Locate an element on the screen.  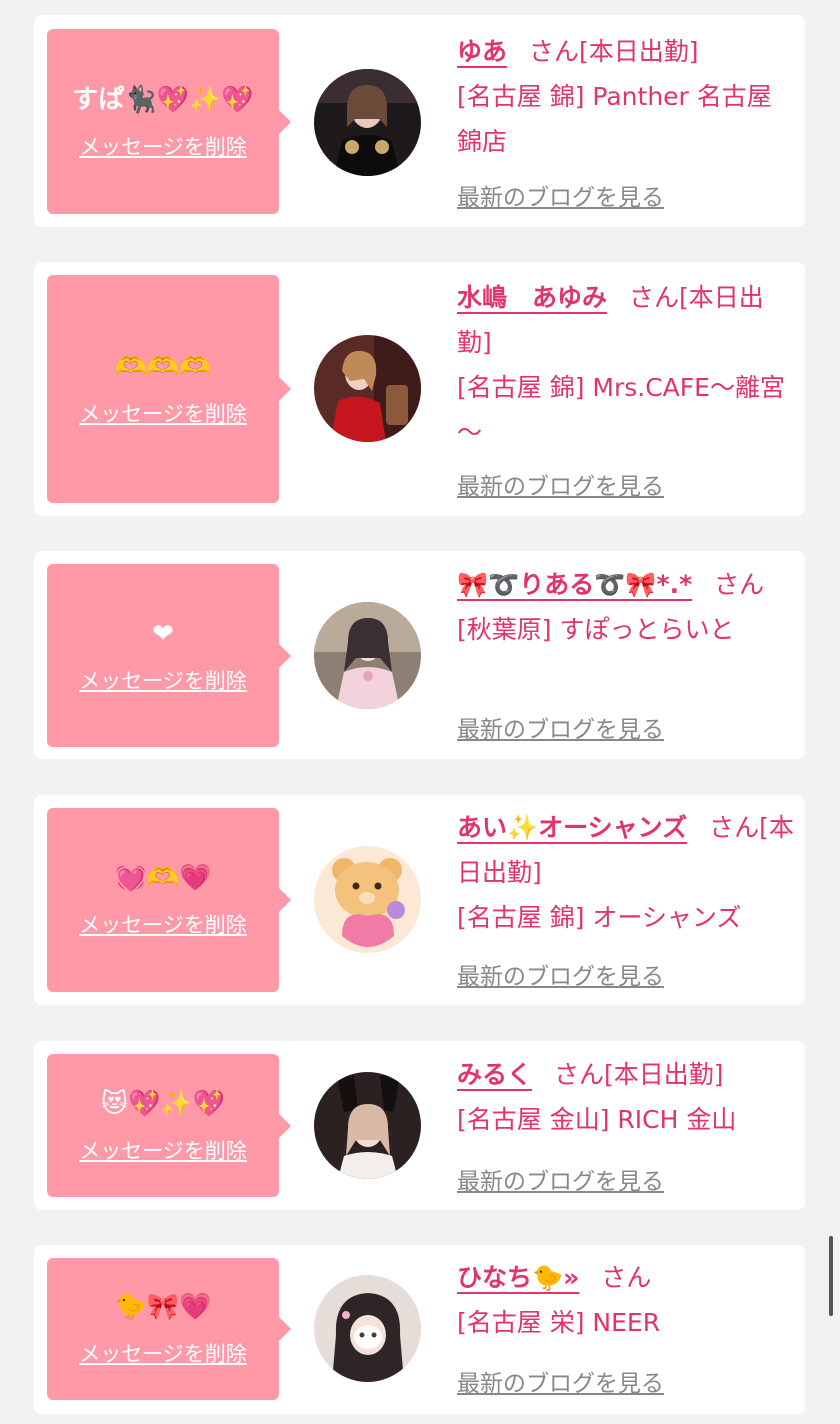
message-bubble: 💓🫶💗 メッセージを削除 is located at coordinates (169, 900).